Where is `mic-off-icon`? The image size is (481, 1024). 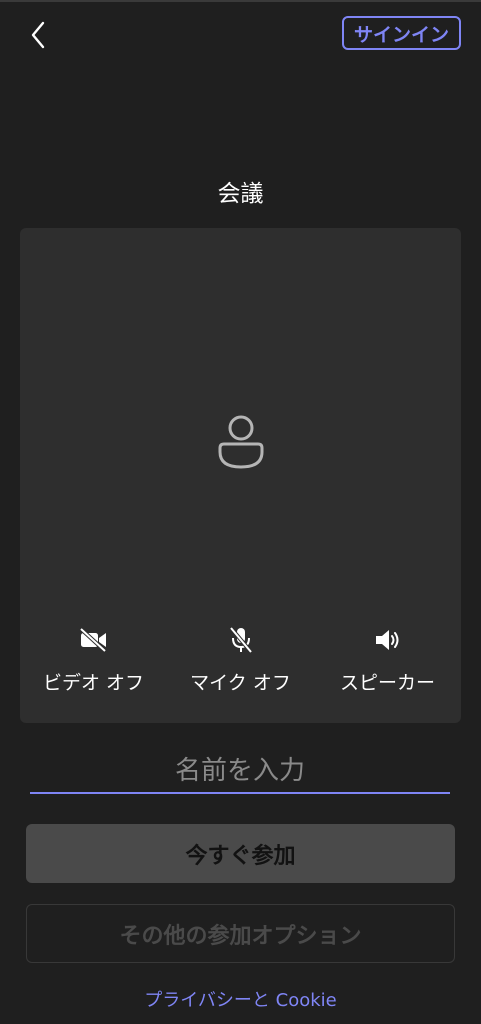
mic-off-icon is located at coordinates (241, 640).